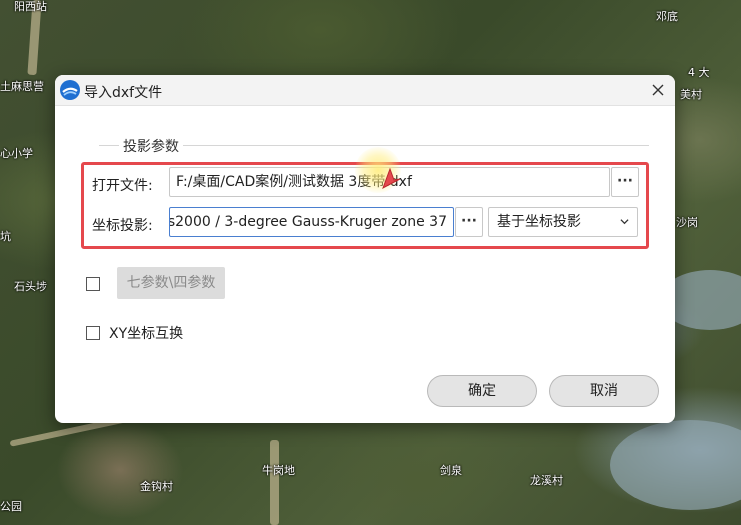 The image size is (741, 525). I want to click on coord-projection-label: 坐标投影:, so click(122, 226).